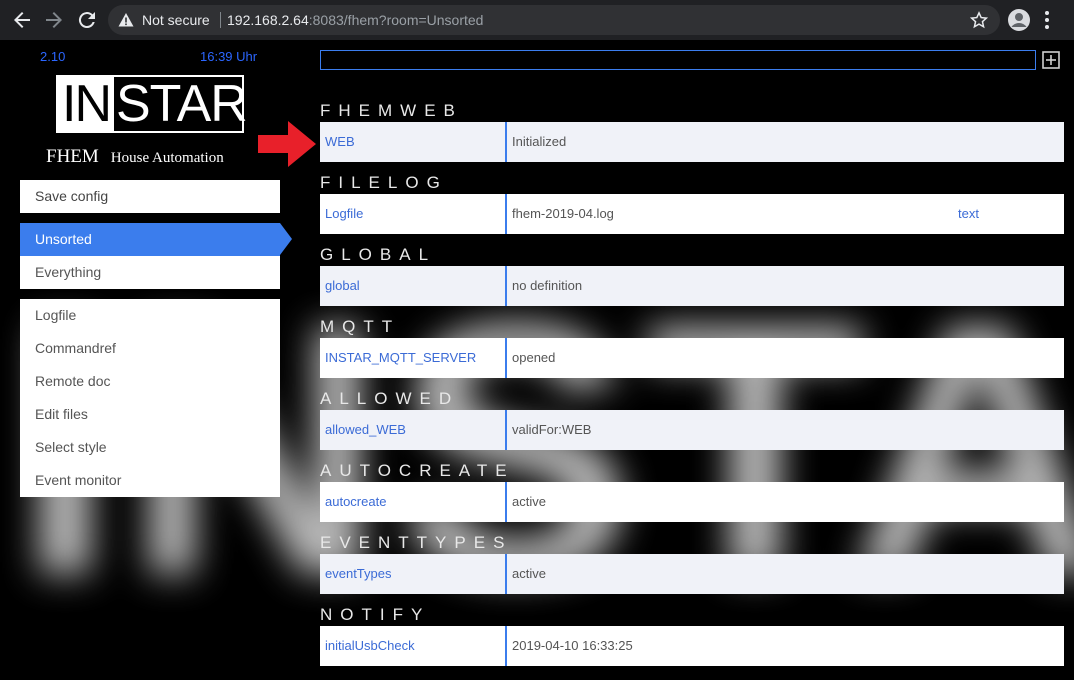 Image resolution: width=1074 pixels, height=680 pixels. Describe the element at coordinates (220, 20) in the screenshot. I see `url-separator` at that location.